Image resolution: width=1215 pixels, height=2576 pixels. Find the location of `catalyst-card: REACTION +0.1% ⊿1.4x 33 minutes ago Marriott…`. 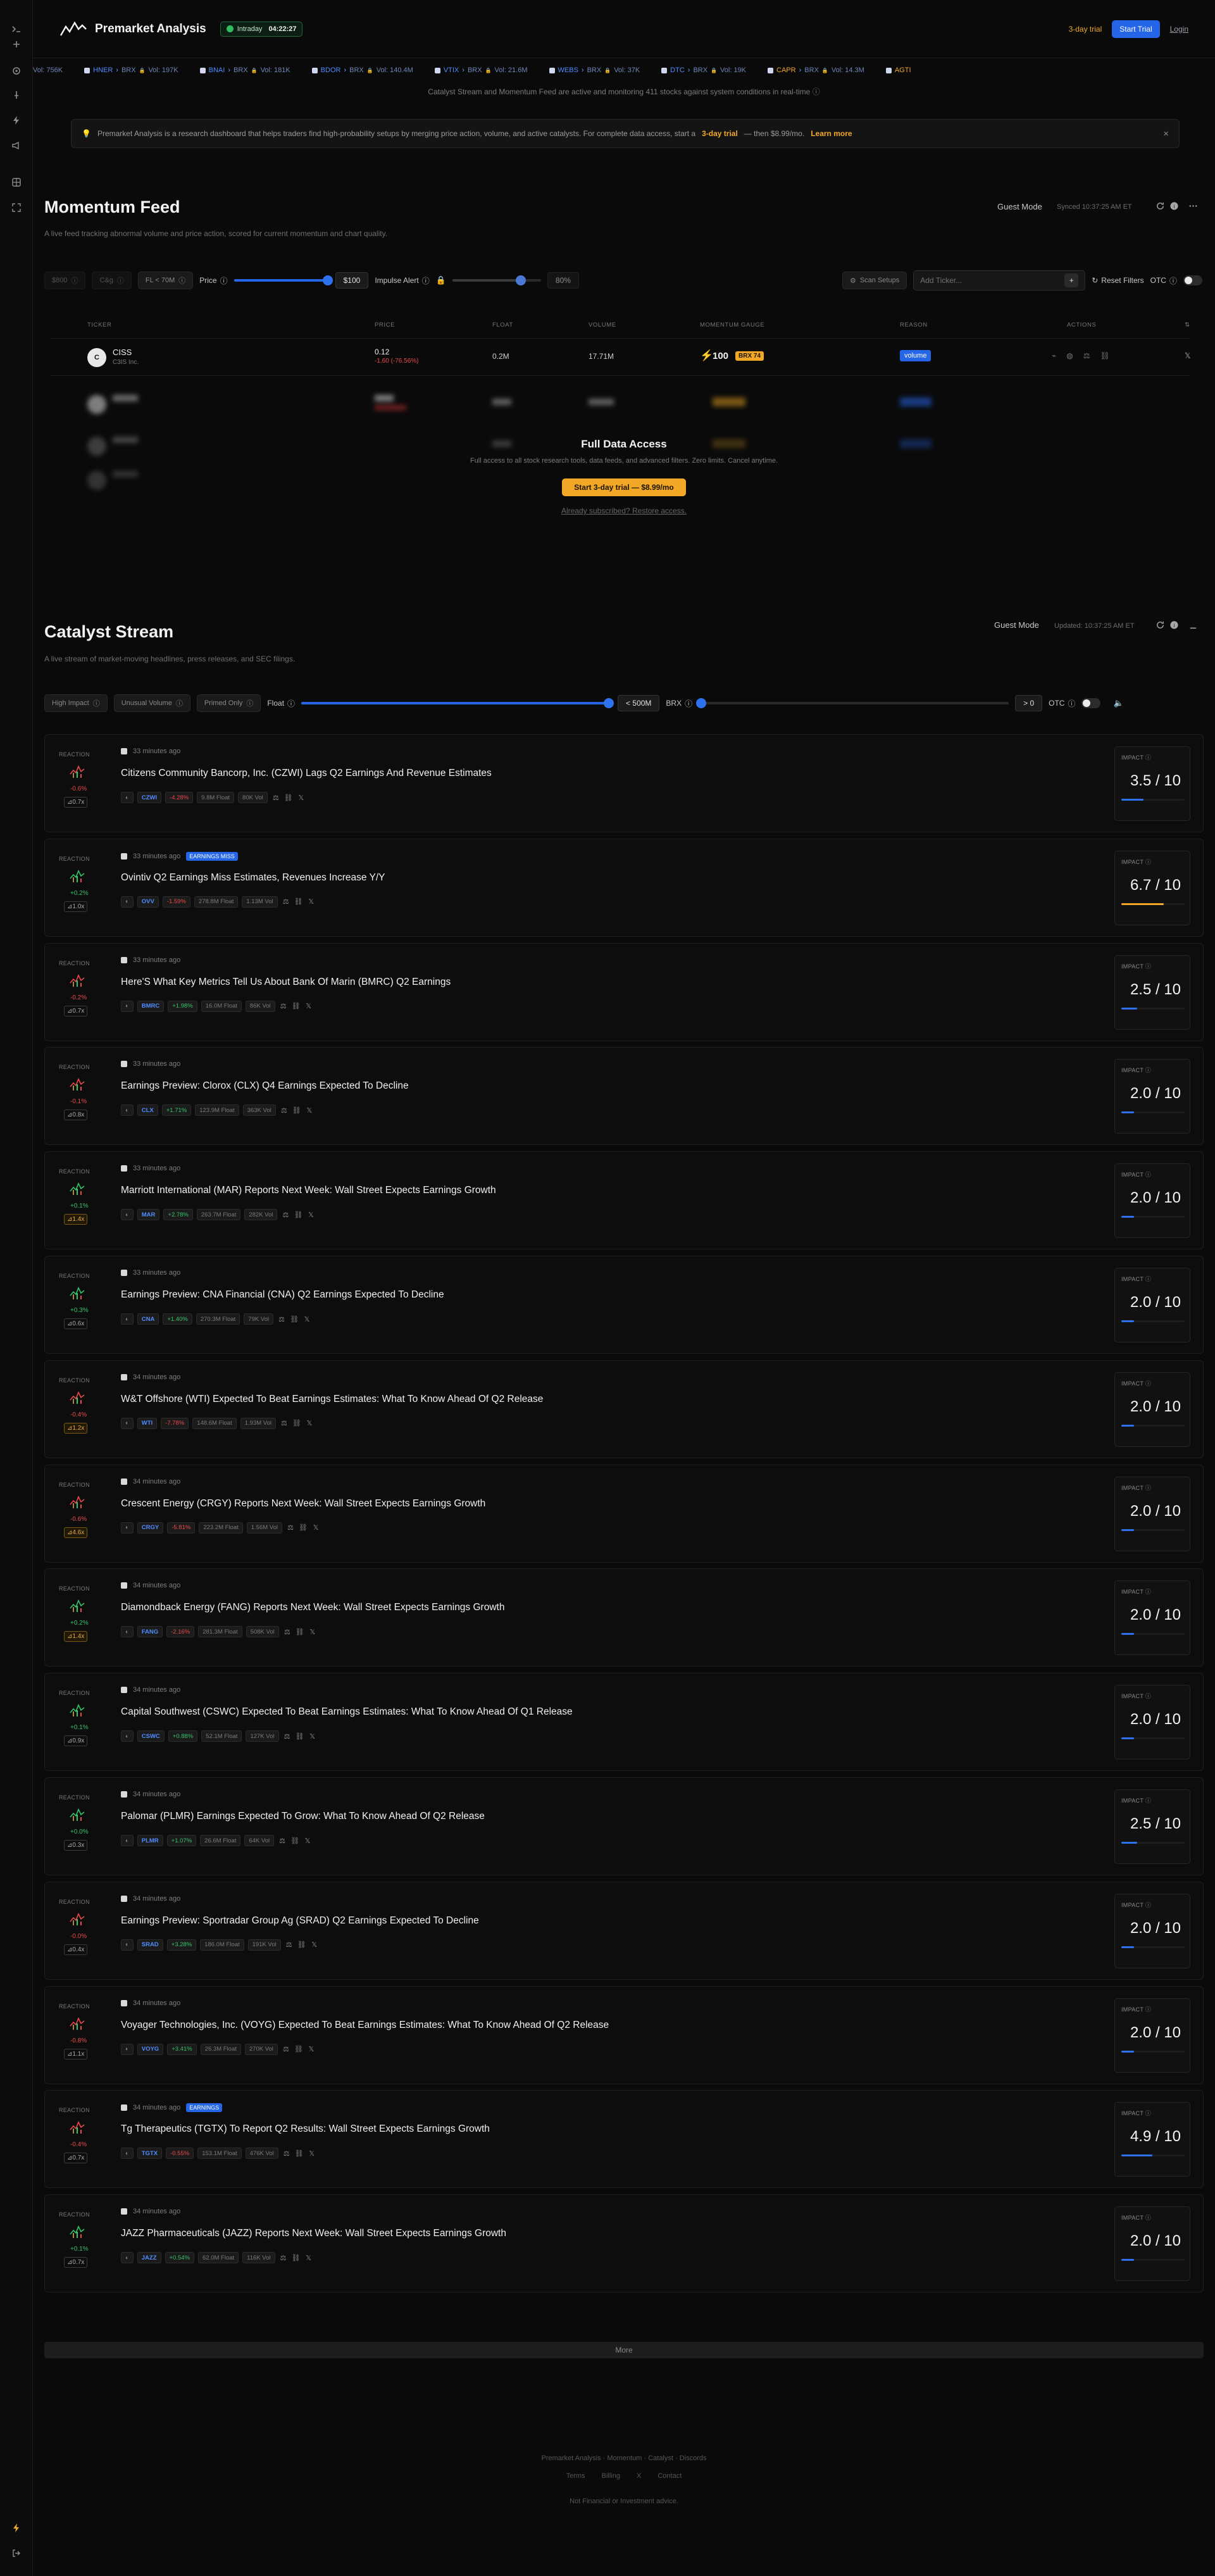

catalyst-card: REACTION +0.1% ⊿1.4x 33 minutes ago Marriott… is located at coordinates (624, 1200).